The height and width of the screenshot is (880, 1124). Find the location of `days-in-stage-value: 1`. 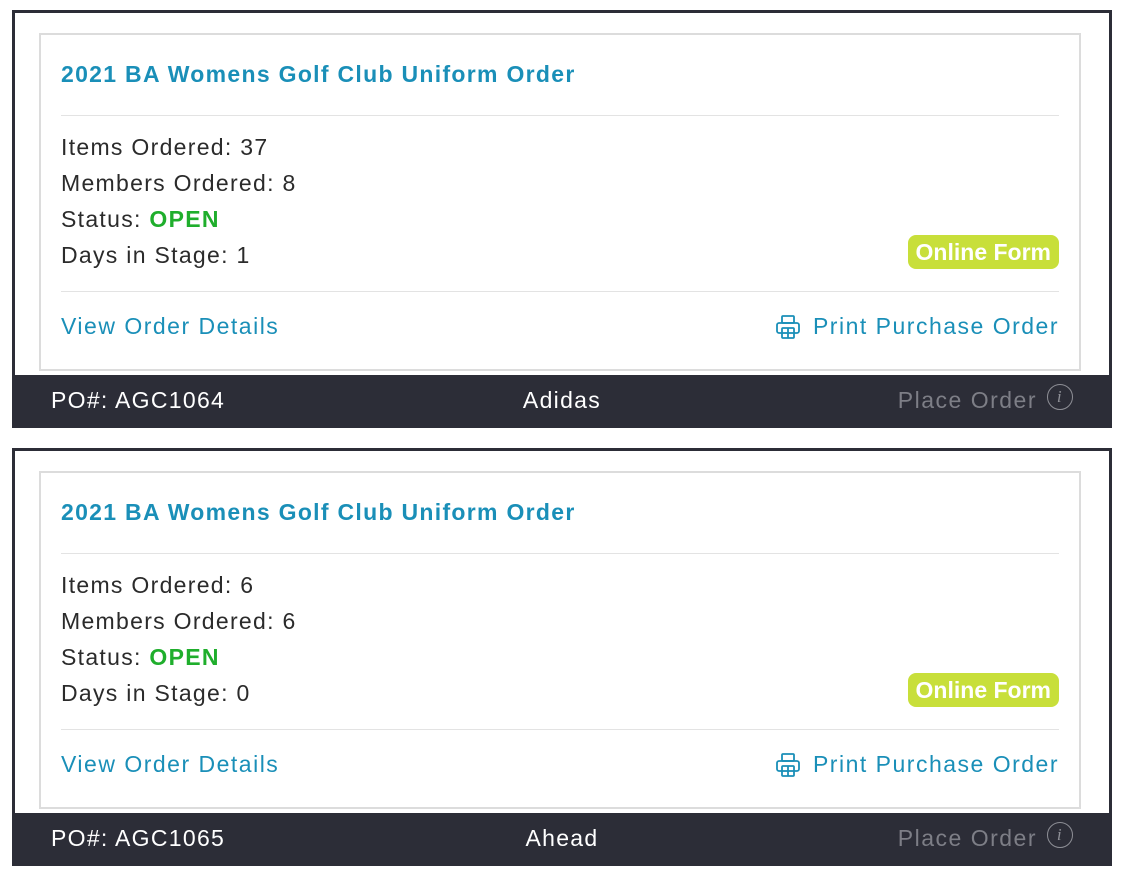

days-in-stage-value: 1 is located at coordinates (243, 255).